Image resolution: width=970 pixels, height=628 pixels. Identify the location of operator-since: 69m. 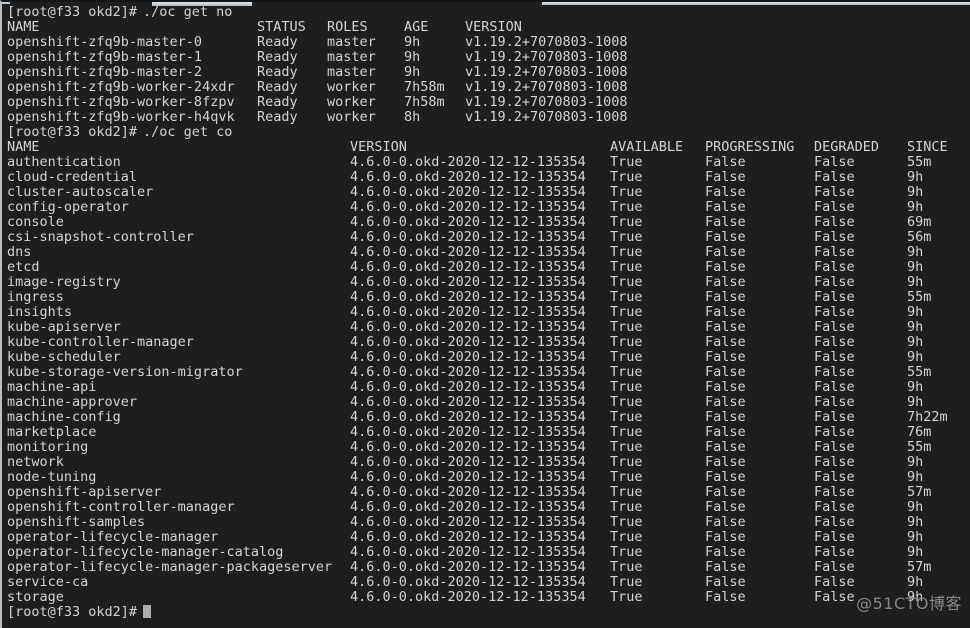
(919, 222).